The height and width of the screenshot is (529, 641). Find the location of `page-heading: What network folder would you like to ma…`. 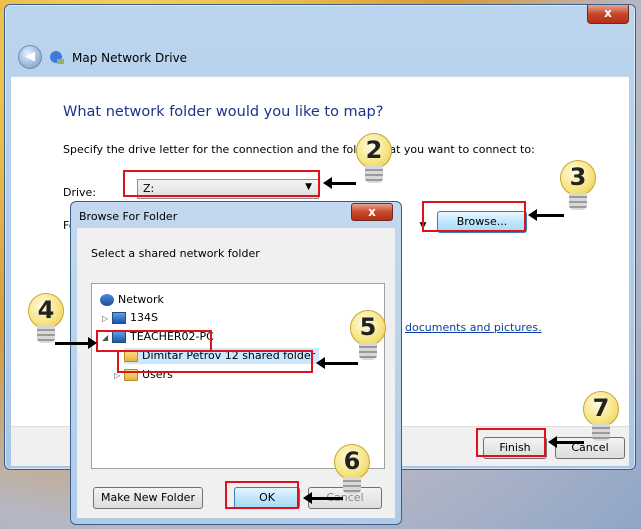

page-heading: What network folder would you like to ma… is located at coordinates (223, 112).